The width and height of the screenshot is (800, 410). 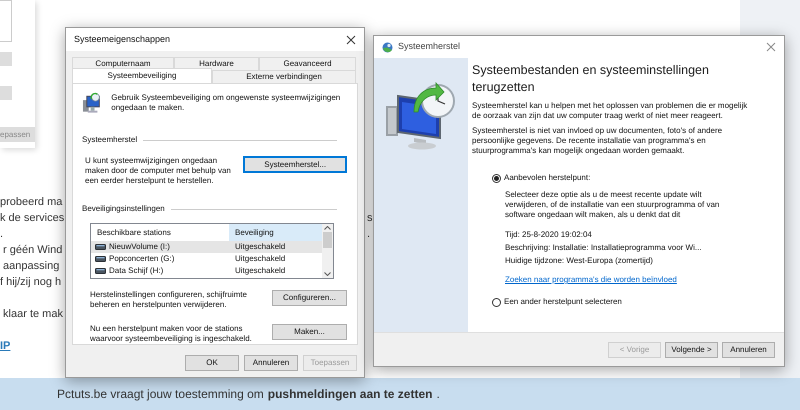 I want to click on paragraph: Systeemherstel is niet van invloed op uw documenten, foto's of andere persoonlijke gegevens. De recente installatie van programma's en stuurprogramma's kan mogelijk ongedaan worden gemaakt., so click(x=598, y=141).